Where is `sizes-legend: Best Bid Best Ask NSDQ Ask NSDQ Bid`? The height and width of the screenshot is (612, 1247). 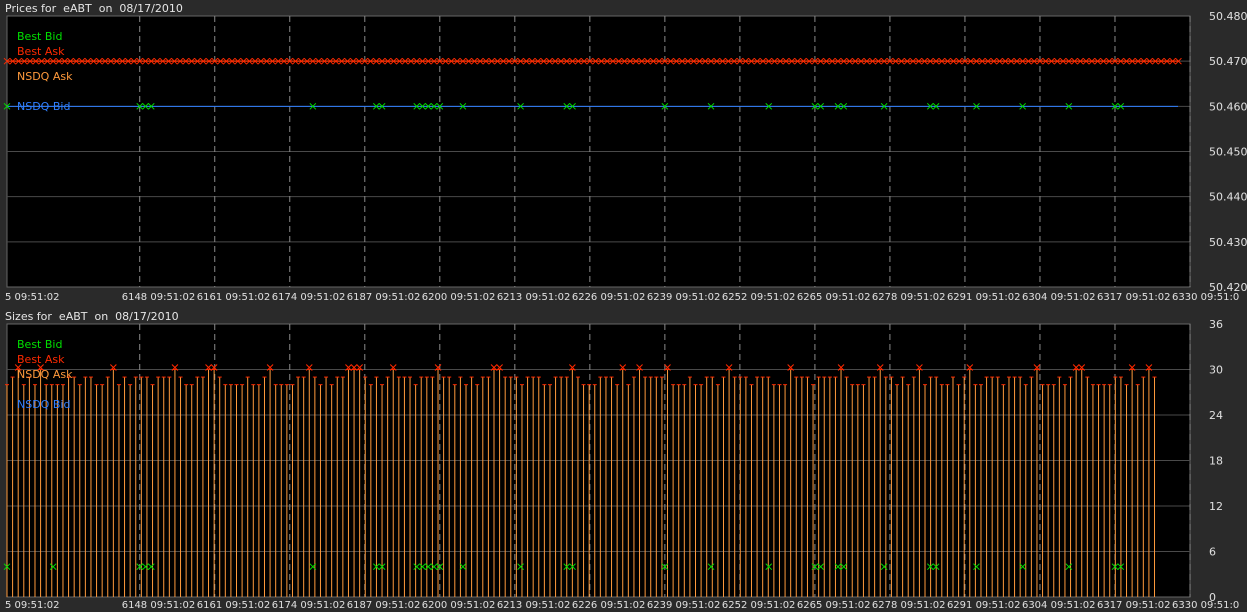 sizes-legend: Best Bid Best Ask NSDQ Ask NSDQ Bid is located at coordinates (44, 375).